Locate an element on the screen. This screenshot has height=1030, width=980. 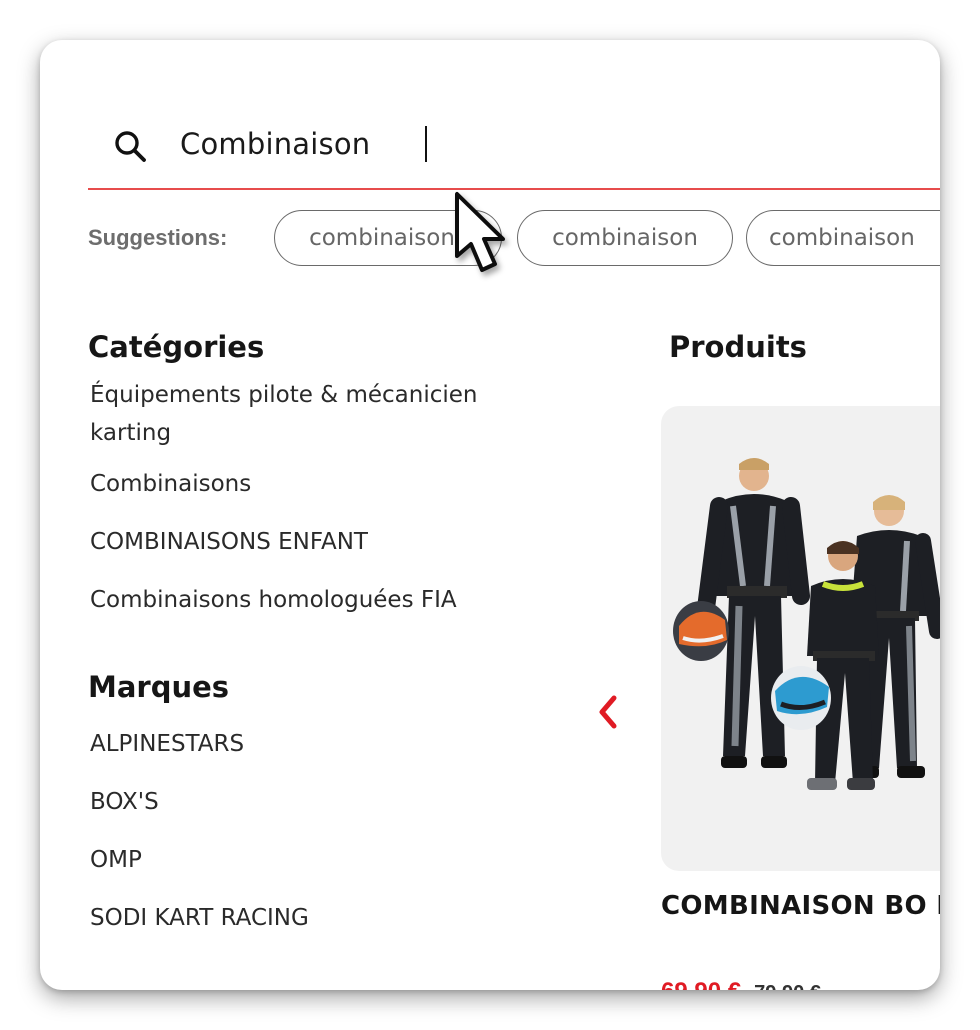
search-bar is located at coordinates (514, 150).